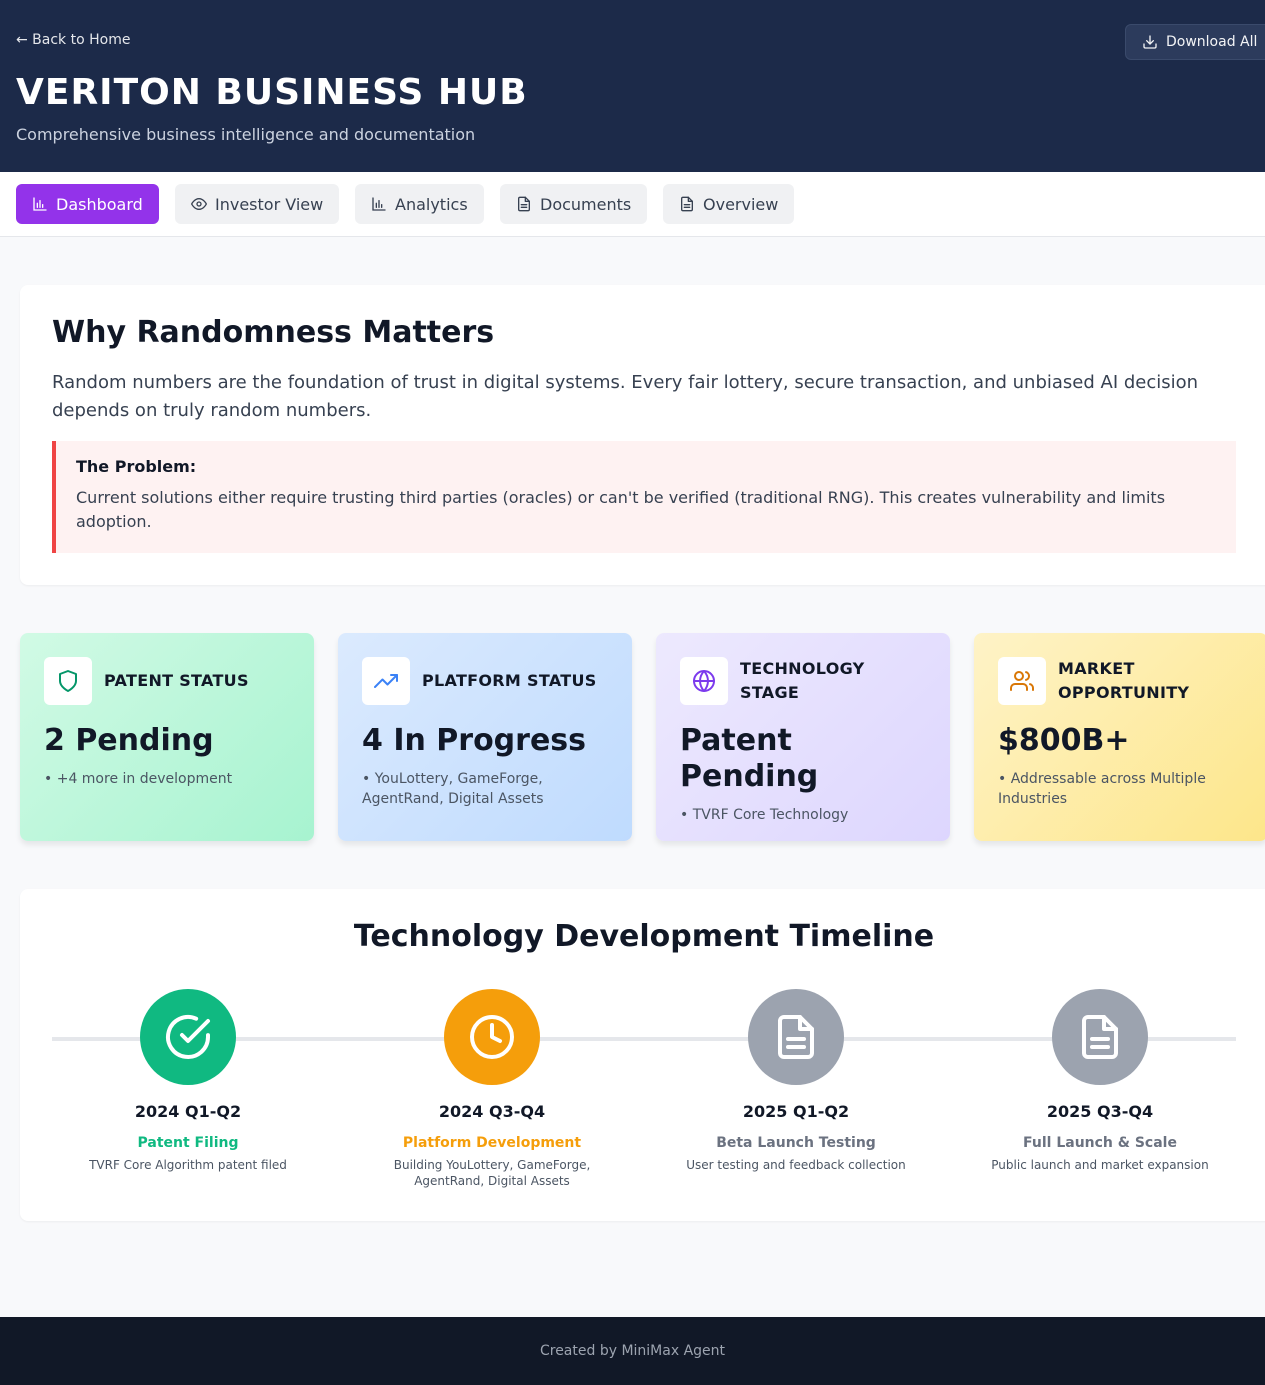 The width and height of the screenshot is (1265, 1385). I want to click on milestone-name: Platform Development, so click(492, 1143).